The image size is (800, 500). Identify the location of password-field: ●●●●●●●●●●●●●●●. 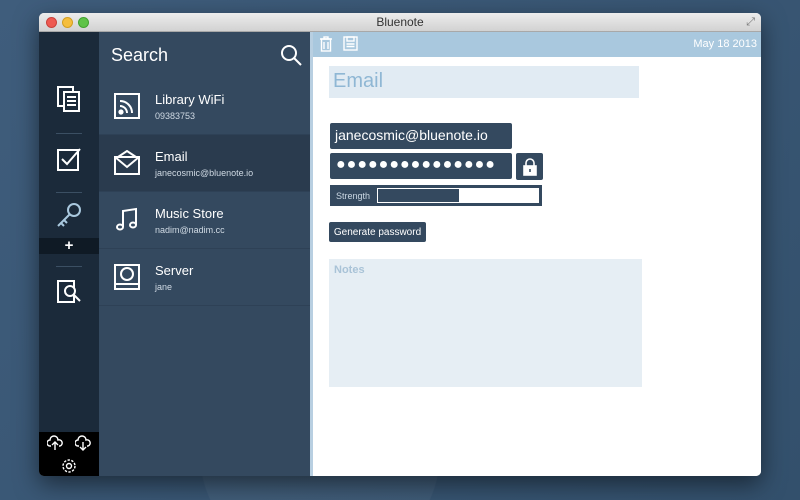
(421, 166).